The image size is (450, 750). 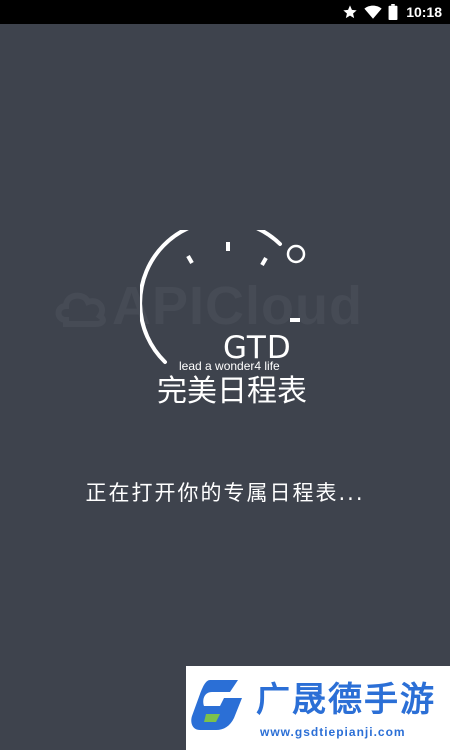 I want to click on cloud-logo-icon, so click(x=80, y=309).